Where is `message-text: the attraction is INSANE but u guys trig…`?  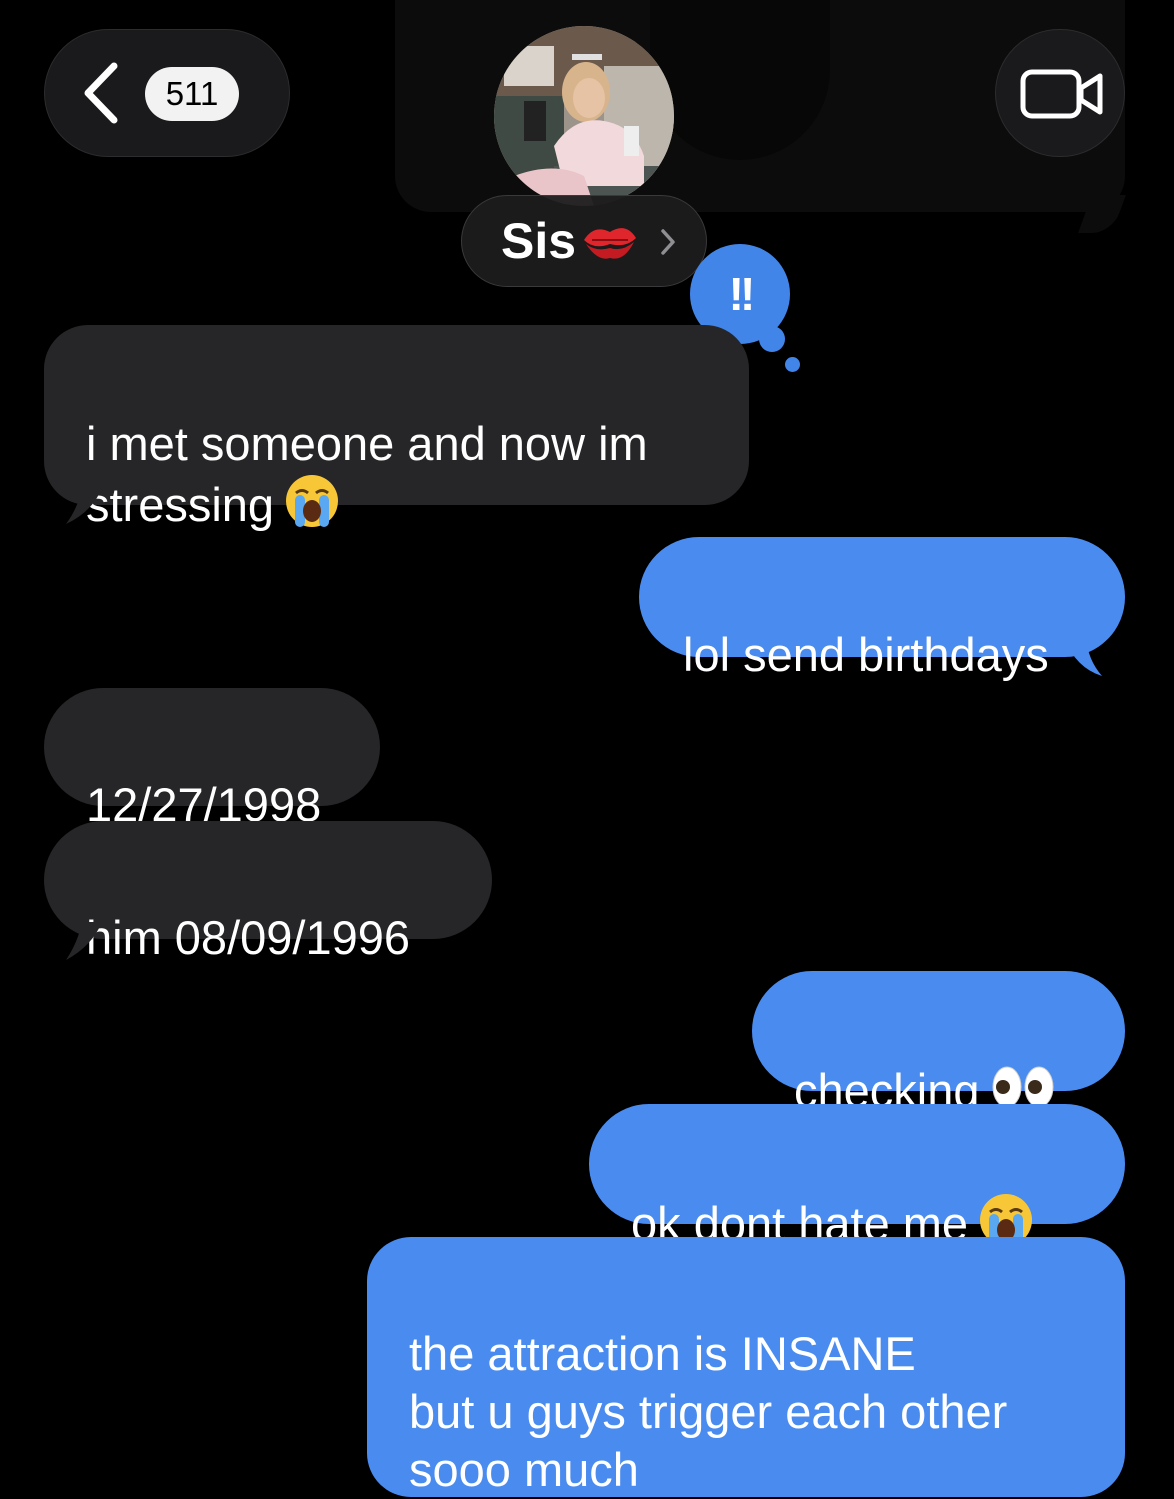
message-text: the attraction is INSANE but u guys trig… is located at coordinates (708, 1411).